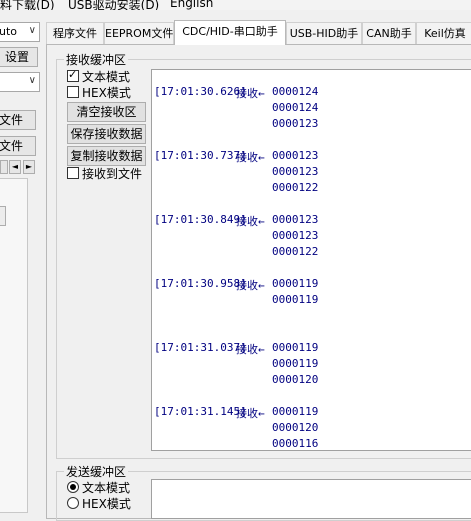  I want to click on log-timestamp: [17:01:30.849], so click(200, 219).